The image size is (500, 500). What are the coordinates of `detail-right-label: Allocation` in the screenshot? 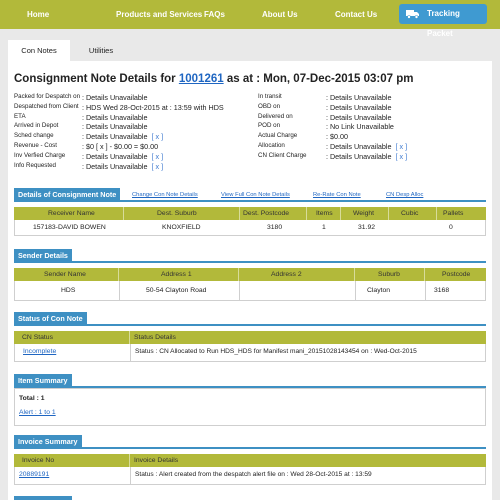 It's located at (271, 145).